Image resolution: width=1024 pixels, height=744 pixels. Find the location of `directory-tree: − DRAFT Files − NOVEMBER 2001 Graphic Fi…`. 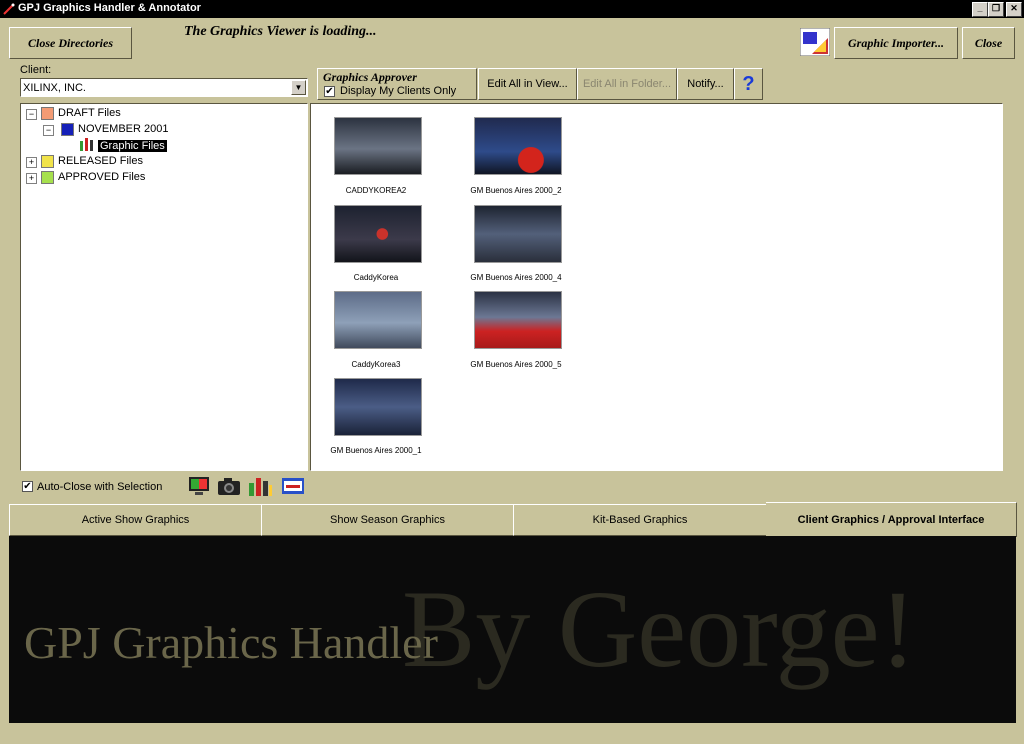

directory-tree: − DRAFT Files − NOVEMBER 2001 Graphic Fi… is located at coordinates (164, 287).